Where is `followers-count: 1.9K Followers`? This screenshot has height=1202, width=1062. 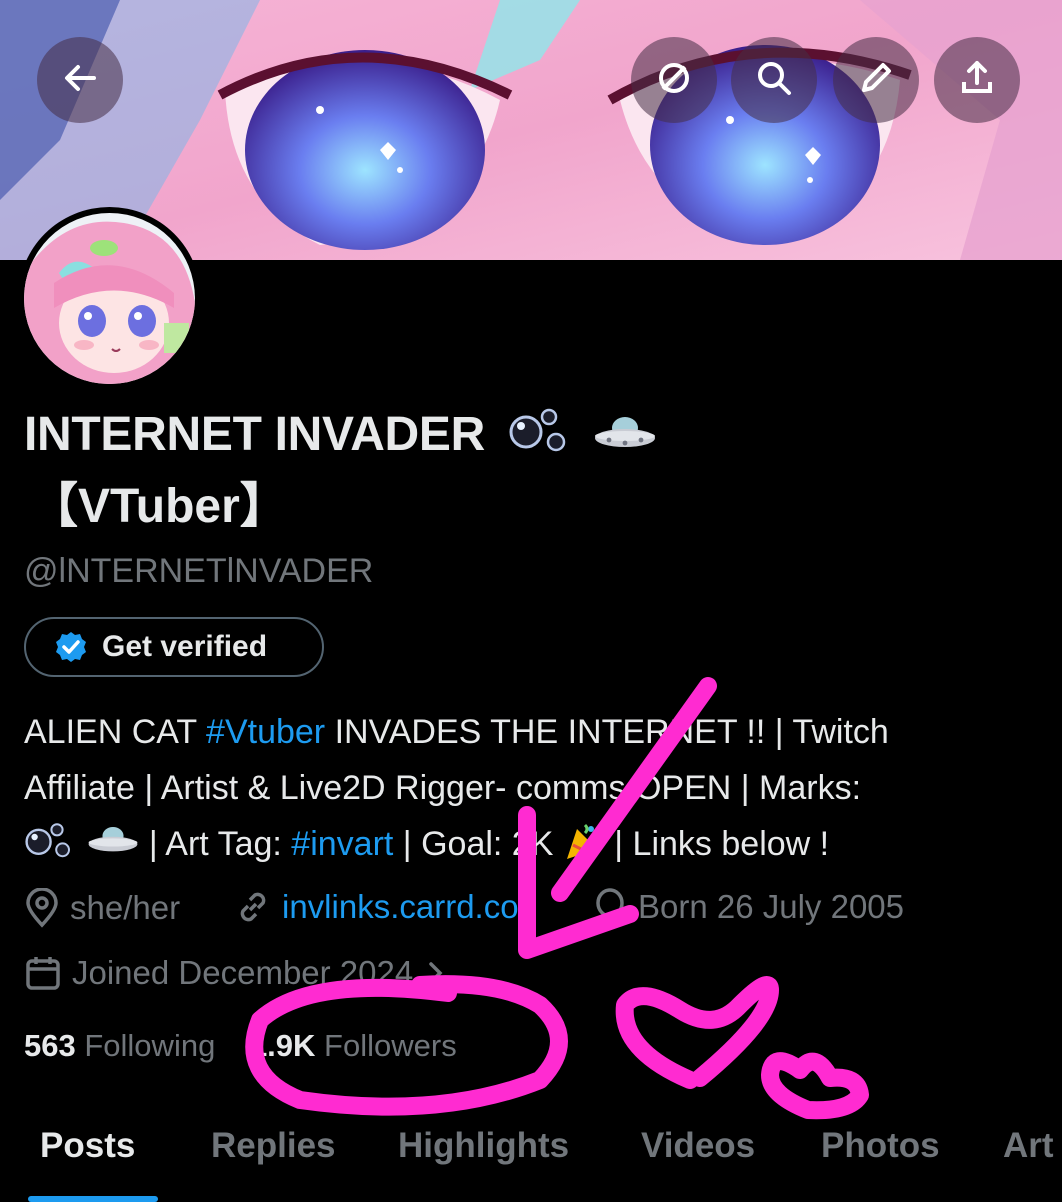 followers-count: 1.9K Followers is located at coordinates (353, 1045).